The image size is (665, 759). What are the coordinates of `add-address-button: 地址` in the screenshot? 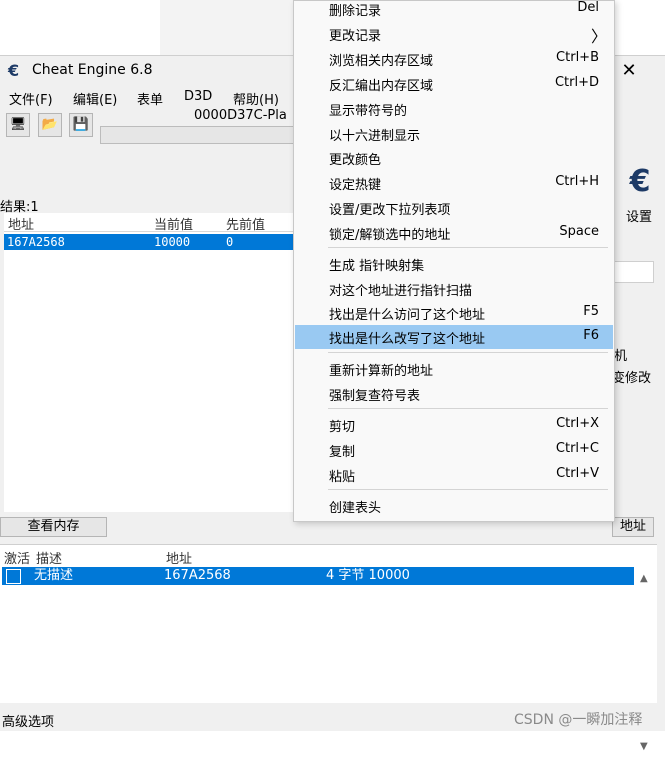 It's located at (633, 527).